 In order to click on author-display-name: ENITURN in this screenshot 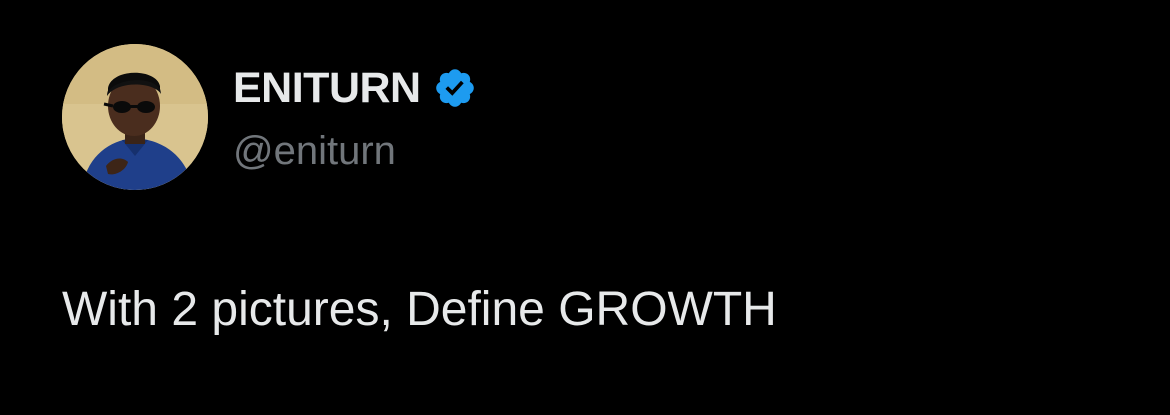, I will do `click(327, 88)`.